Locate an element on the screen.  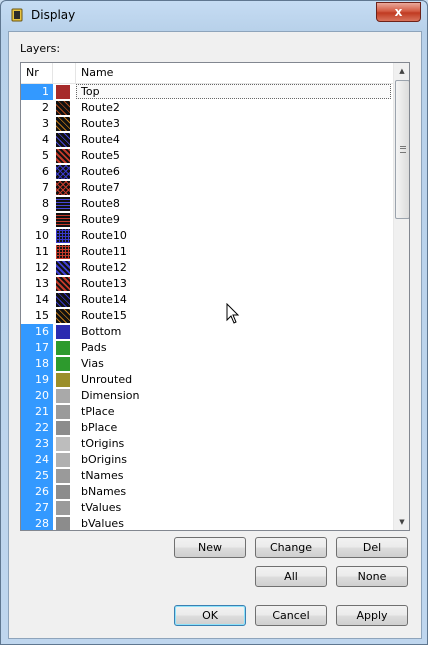
layer-row: 26 bNames is located at coordinates (207, 492).